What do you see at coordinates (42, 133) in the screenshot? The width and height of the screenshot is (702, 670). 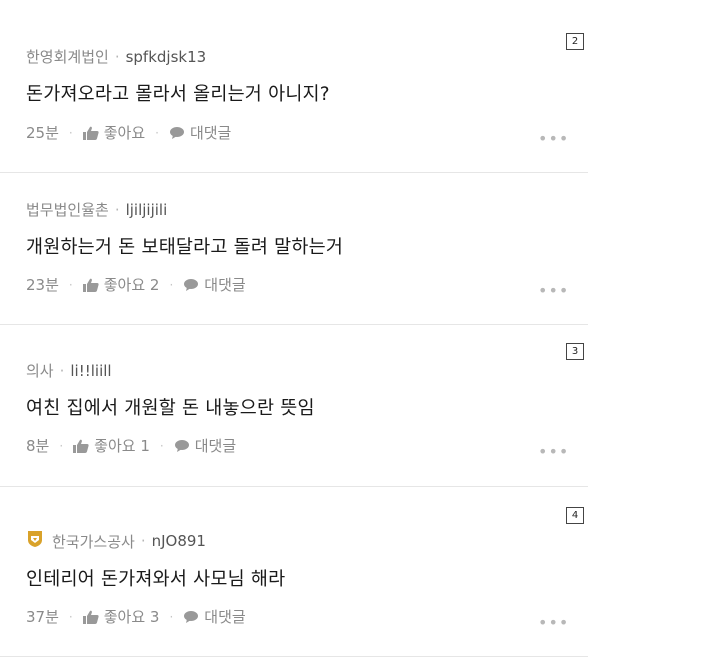 I see `comment-time: 25분` at bounding box center [42, 133].